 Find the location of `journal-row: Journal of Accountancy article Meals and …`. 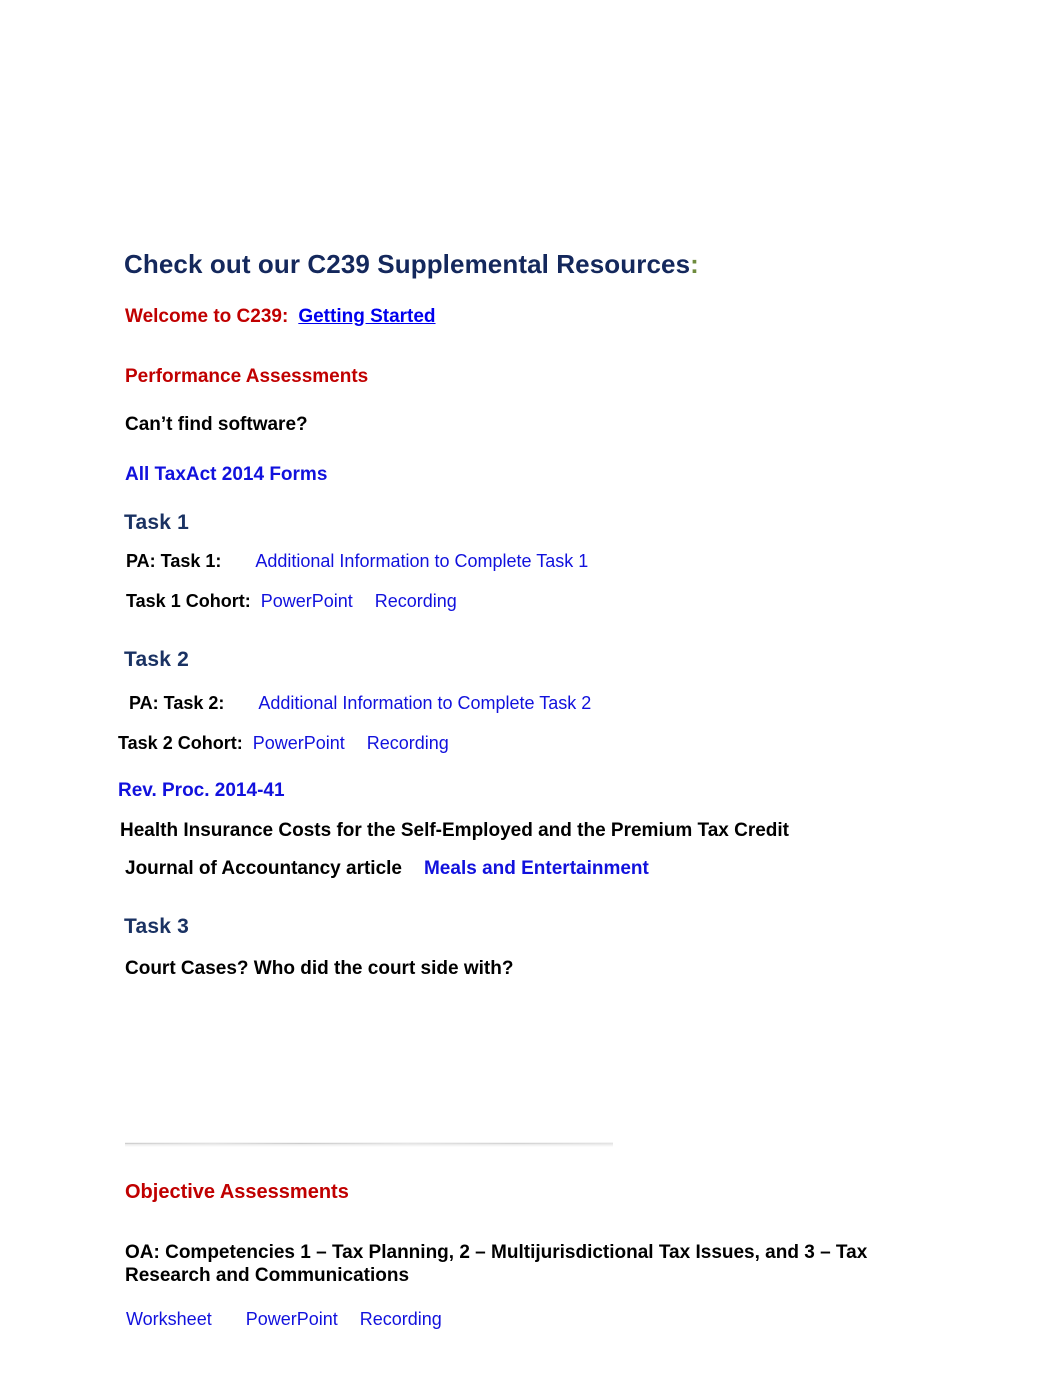

journal-row: Journal of Accountancy article Meals and … is located at coordinates (387, 869).